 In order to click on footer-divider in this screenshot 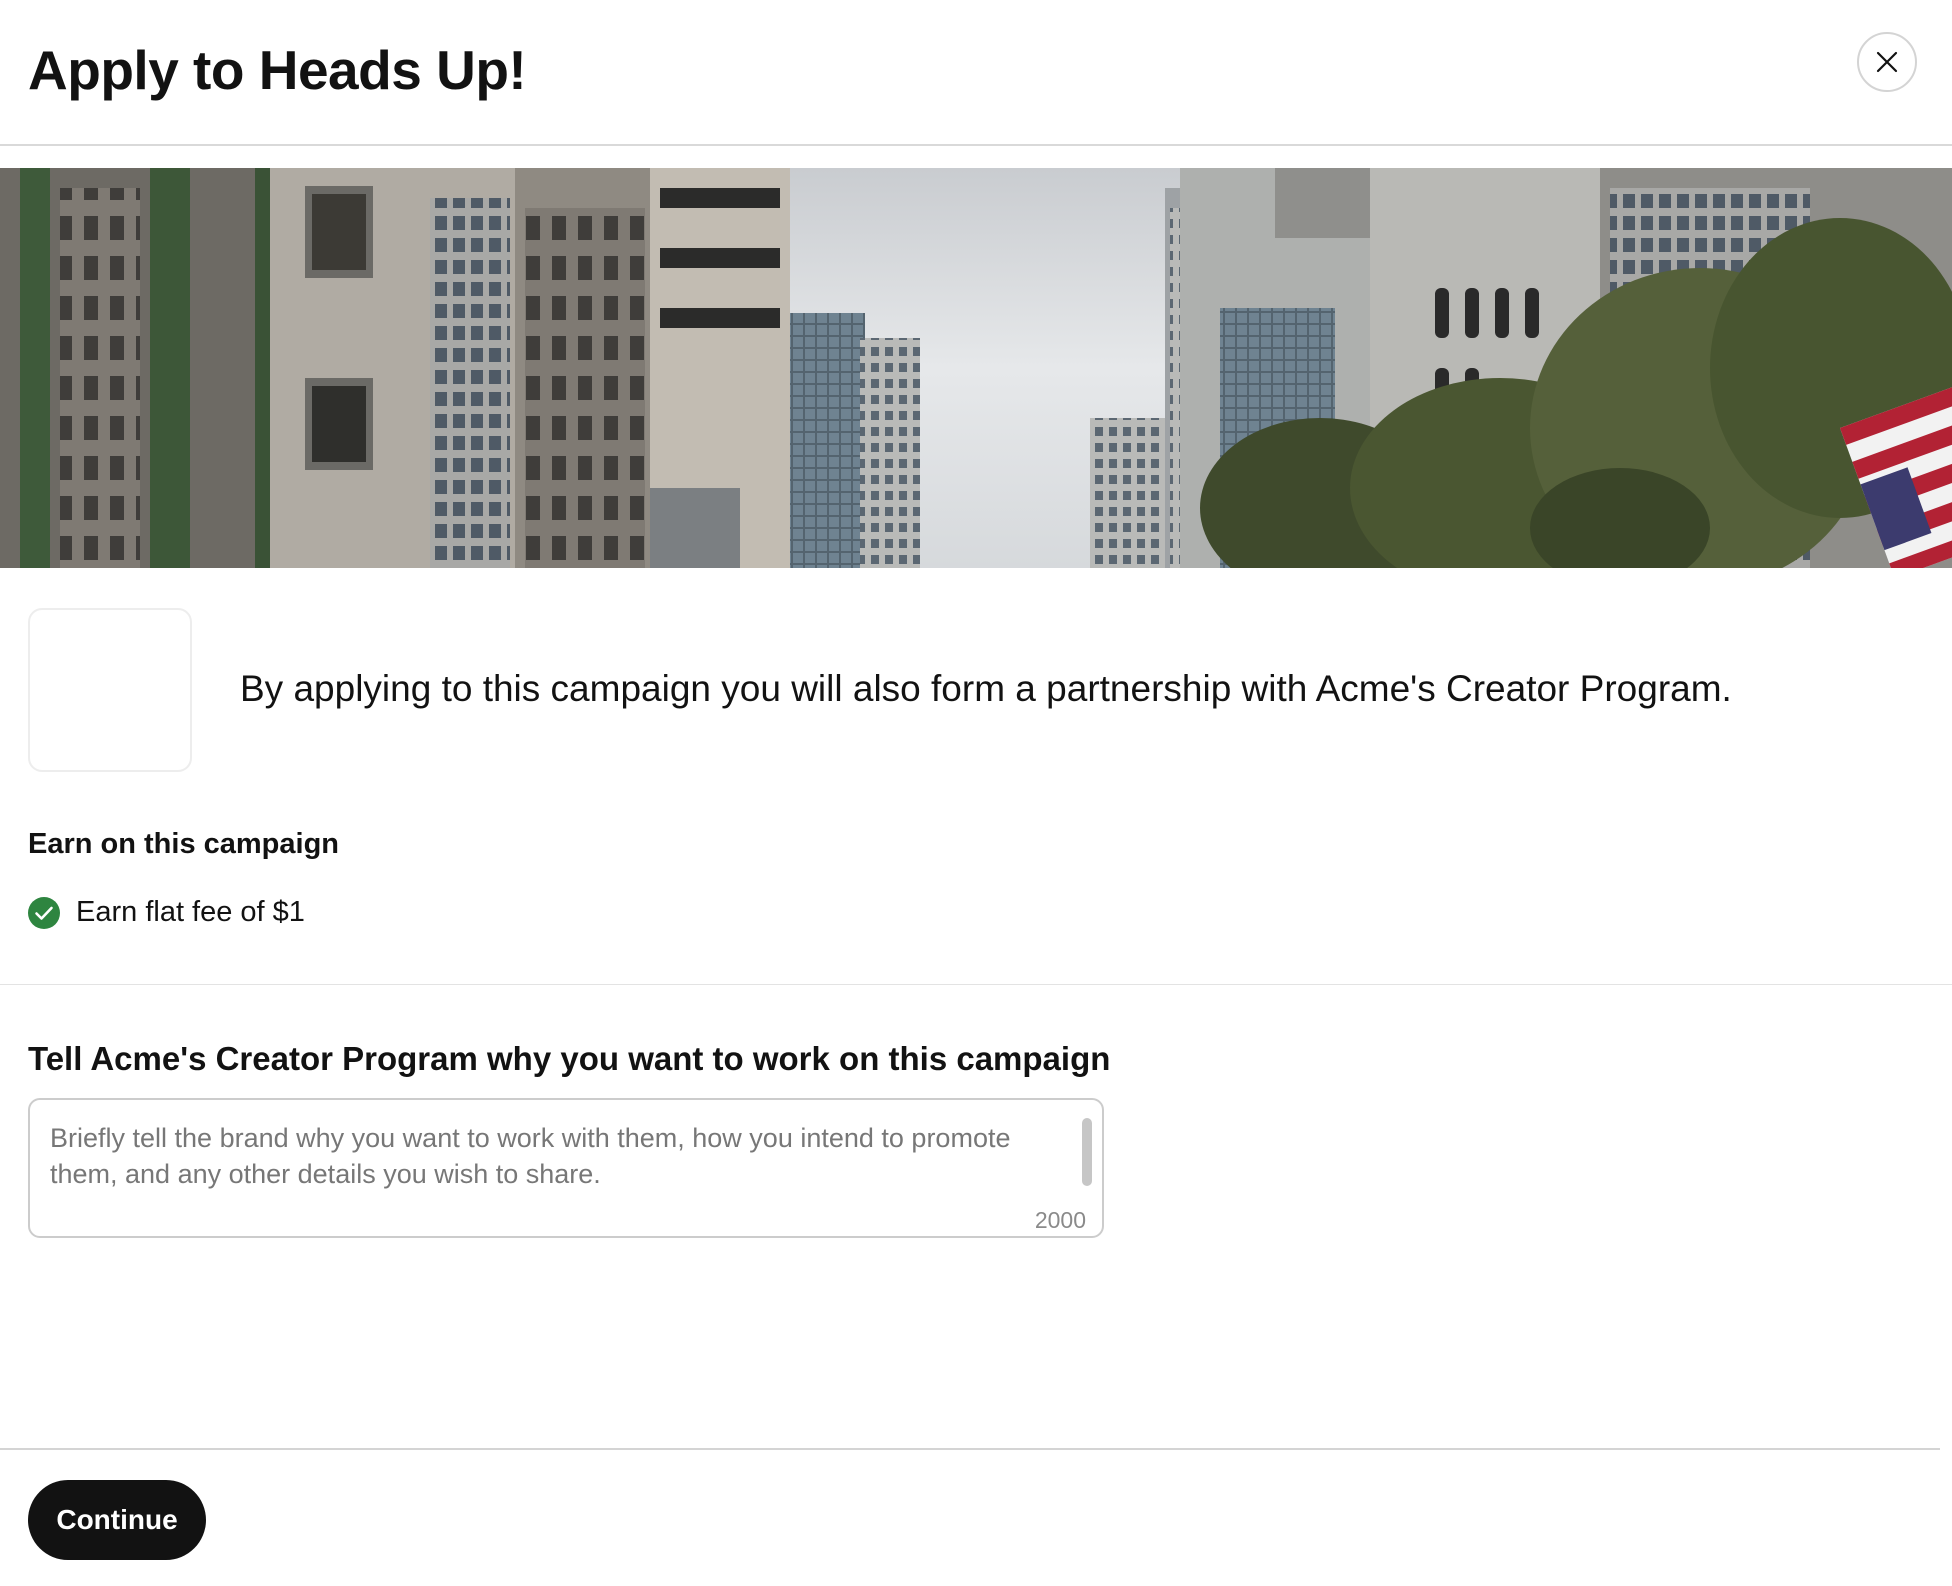, I will do `click(970, 1449)`.